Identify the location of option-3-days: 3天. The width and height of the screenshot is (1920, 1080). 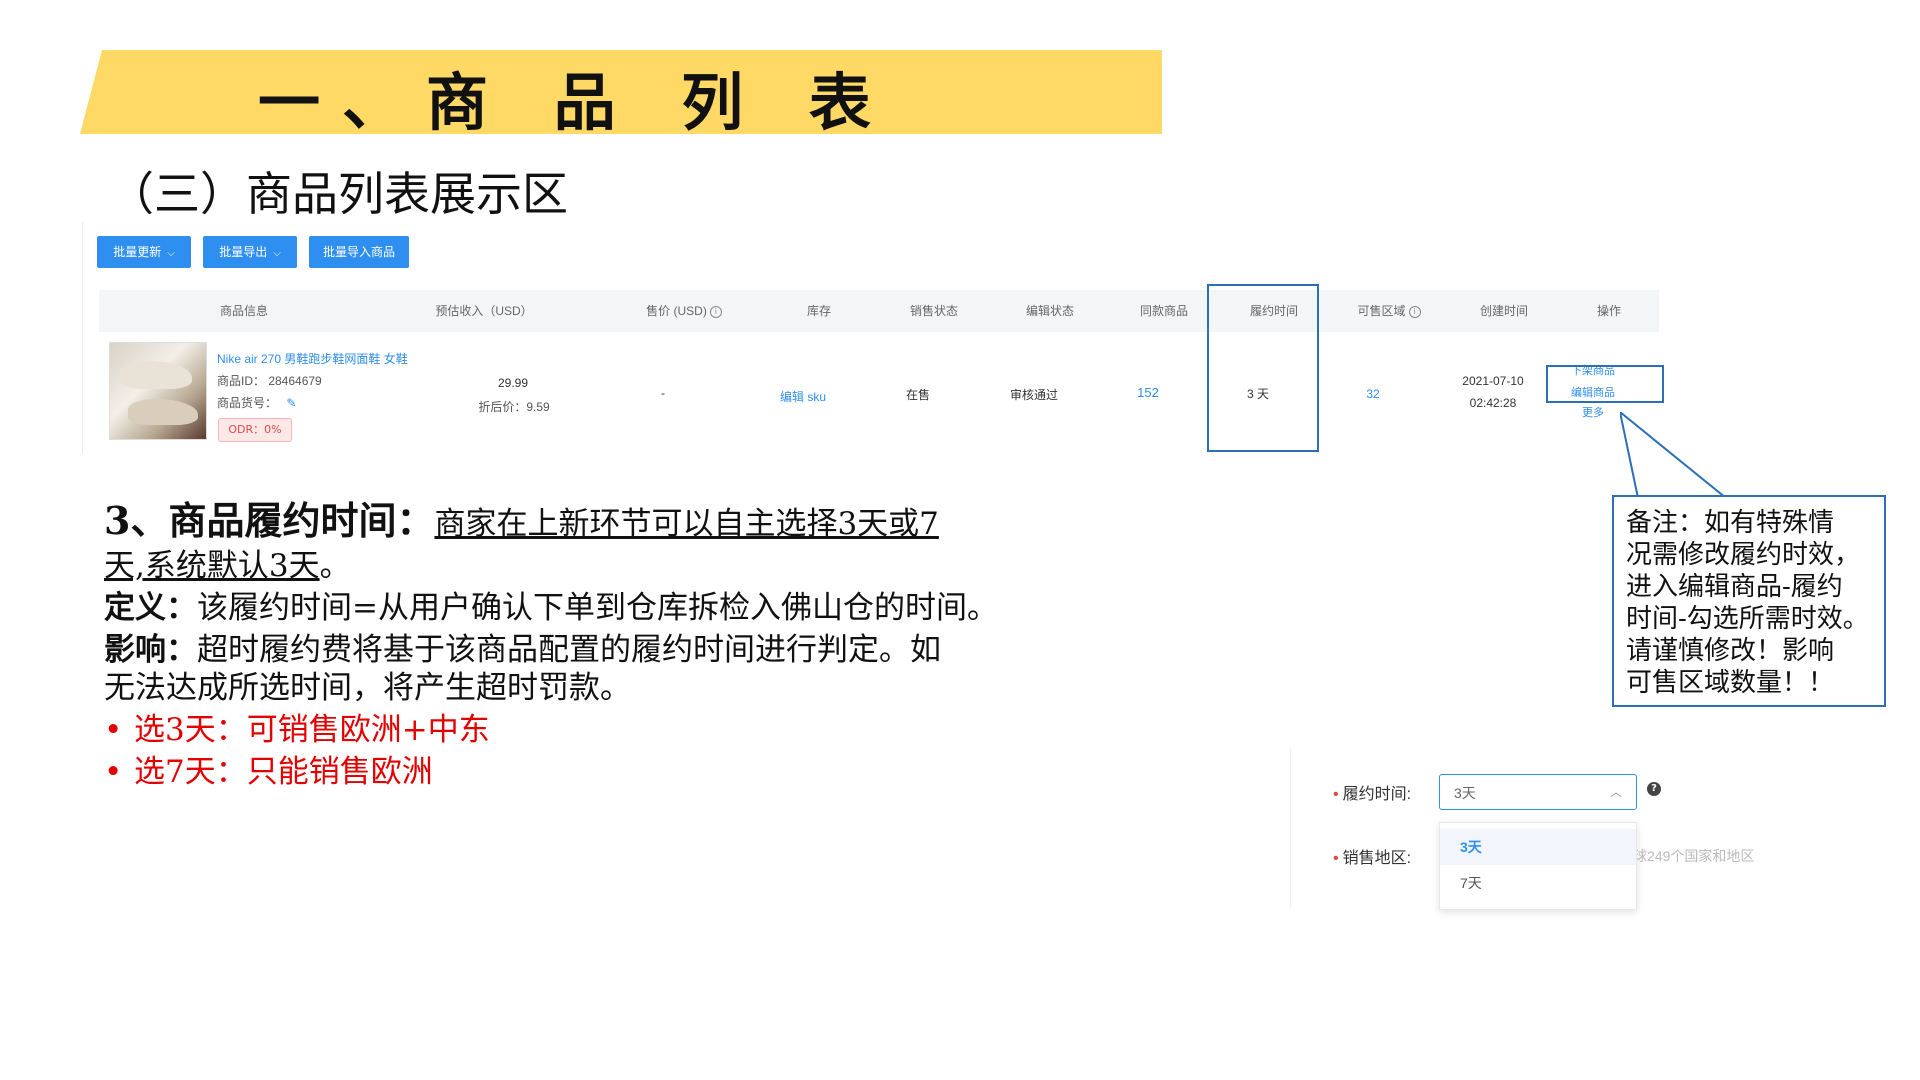
(1538, 847).